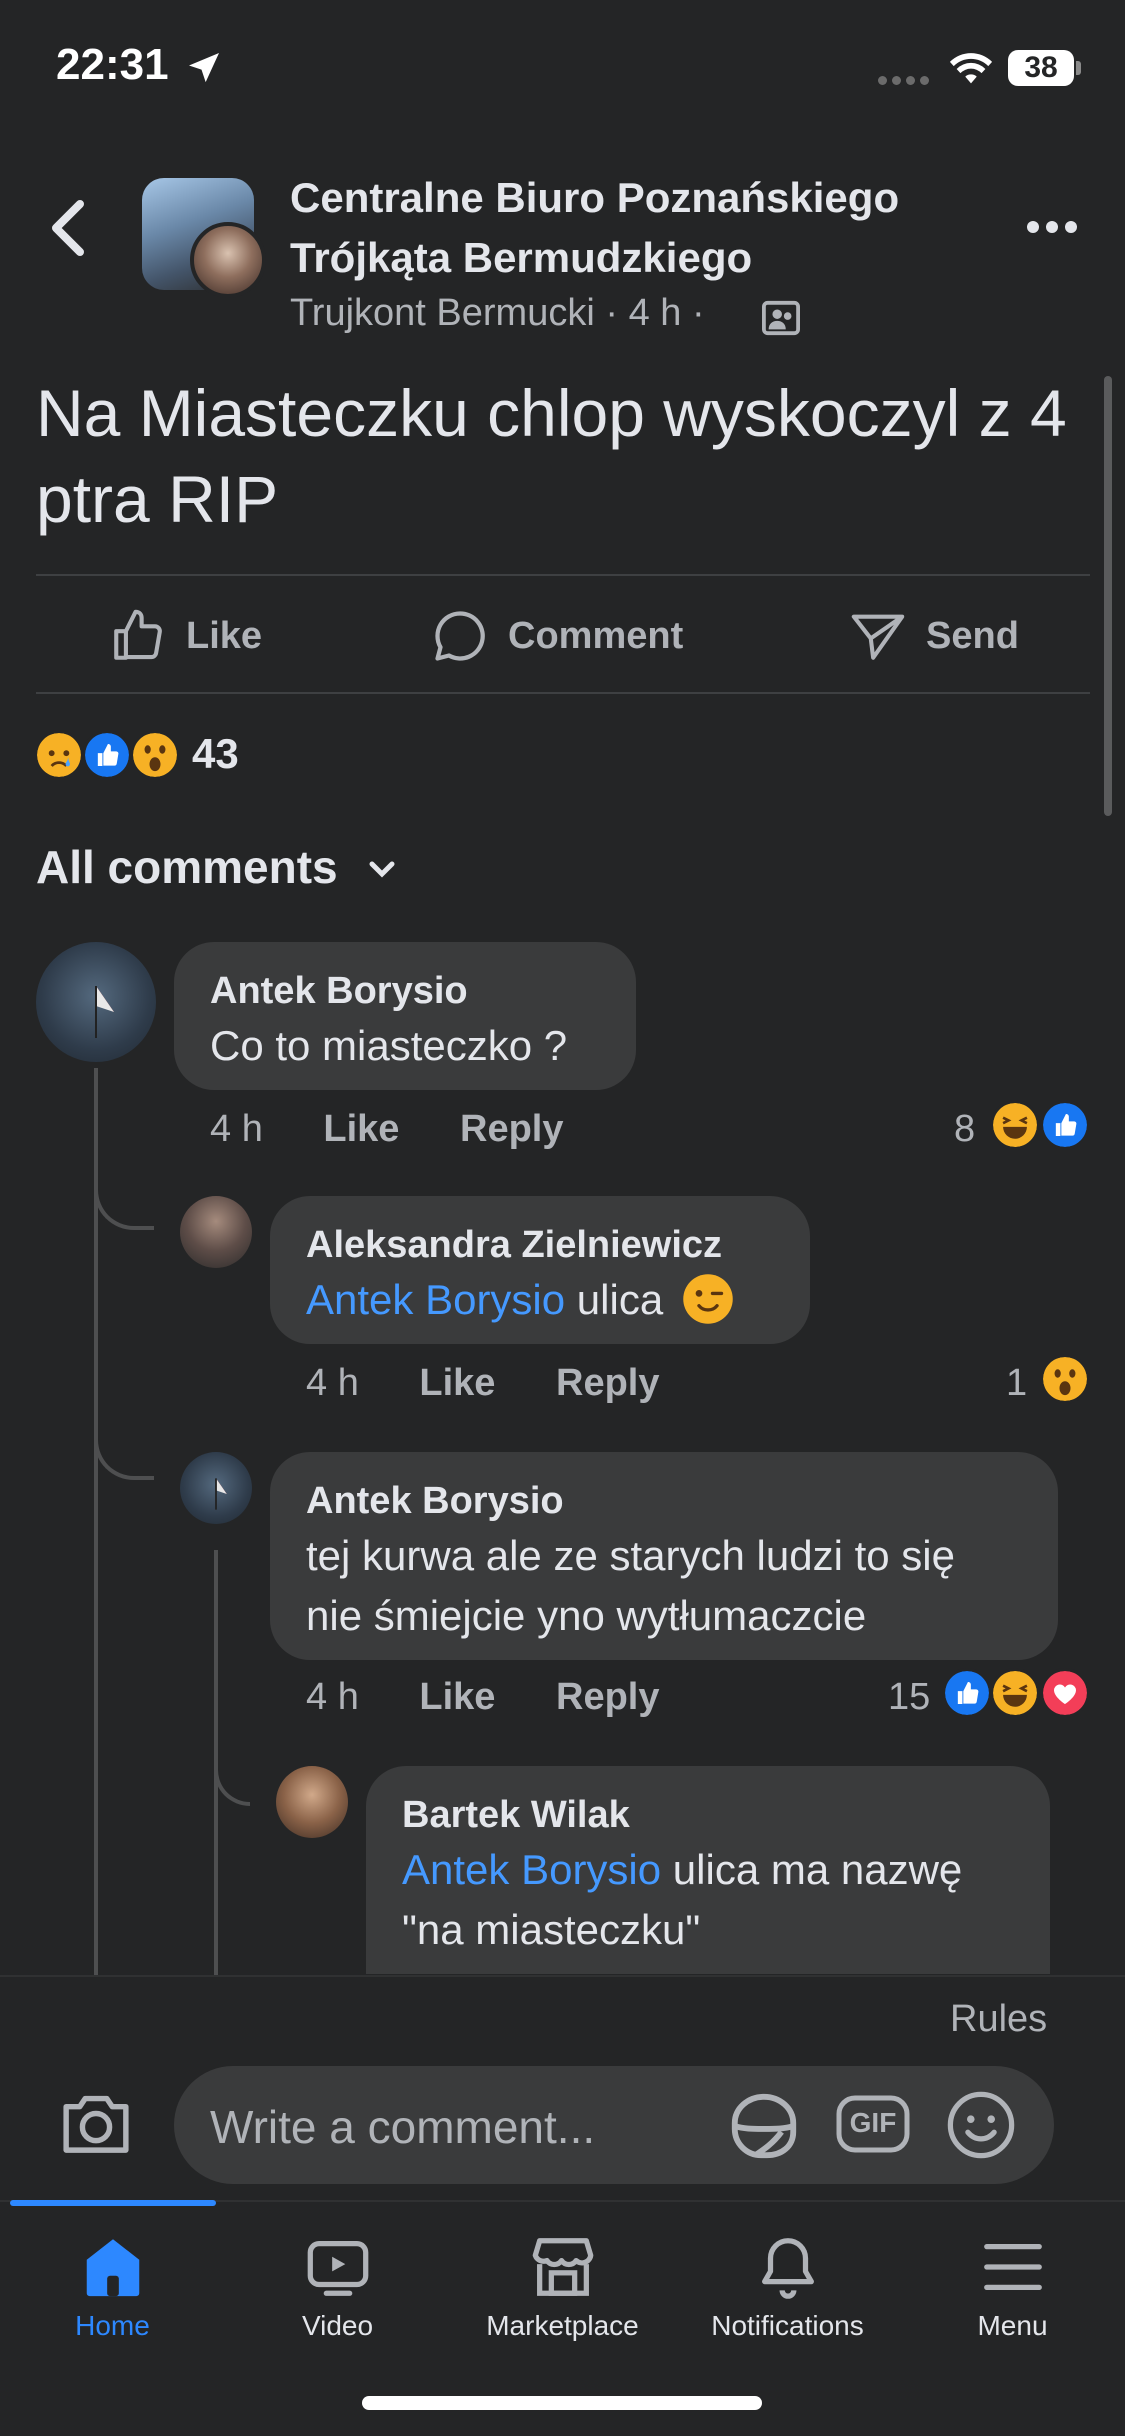 Image resolution: width=1125 pixels, height=2436 pixels. Describe the element at coordinates (708, 1299) in the screenshot. I see `wink-emoji-icon` at that location.